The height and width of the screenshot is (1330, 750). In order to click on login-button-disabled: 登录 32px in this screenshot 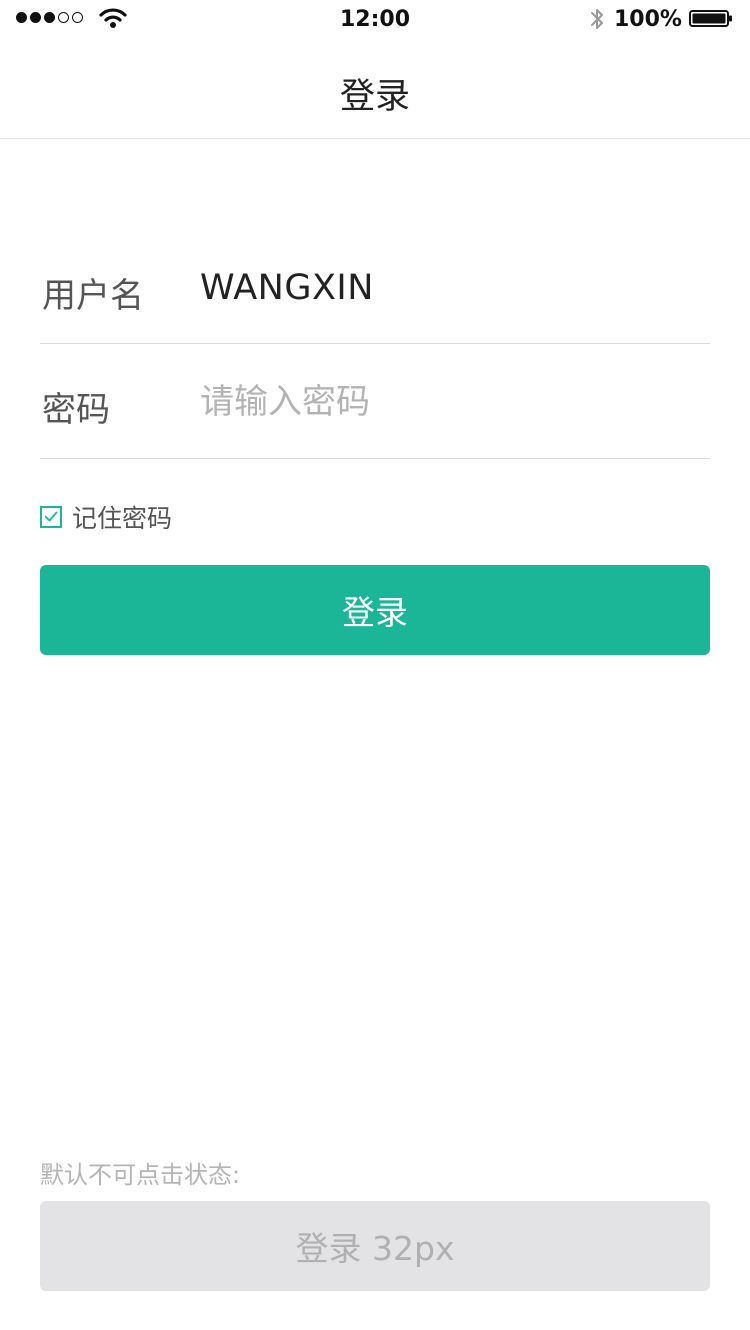, I will do `click(375, 1246)`.